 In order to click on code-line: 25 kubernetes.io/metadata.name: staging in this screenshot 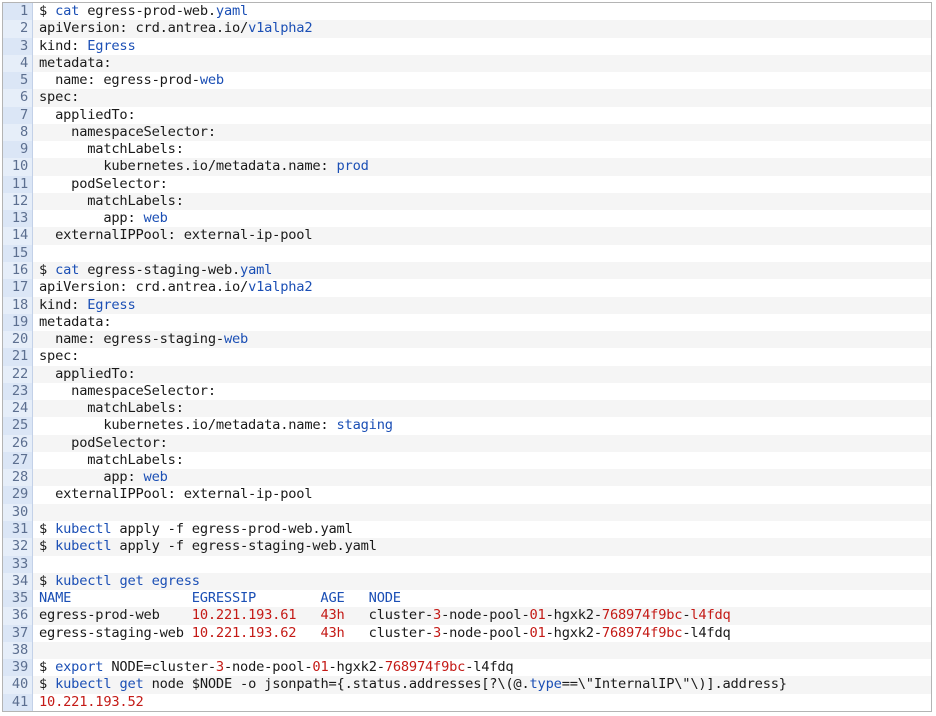, I will do `click(467, 426)`.